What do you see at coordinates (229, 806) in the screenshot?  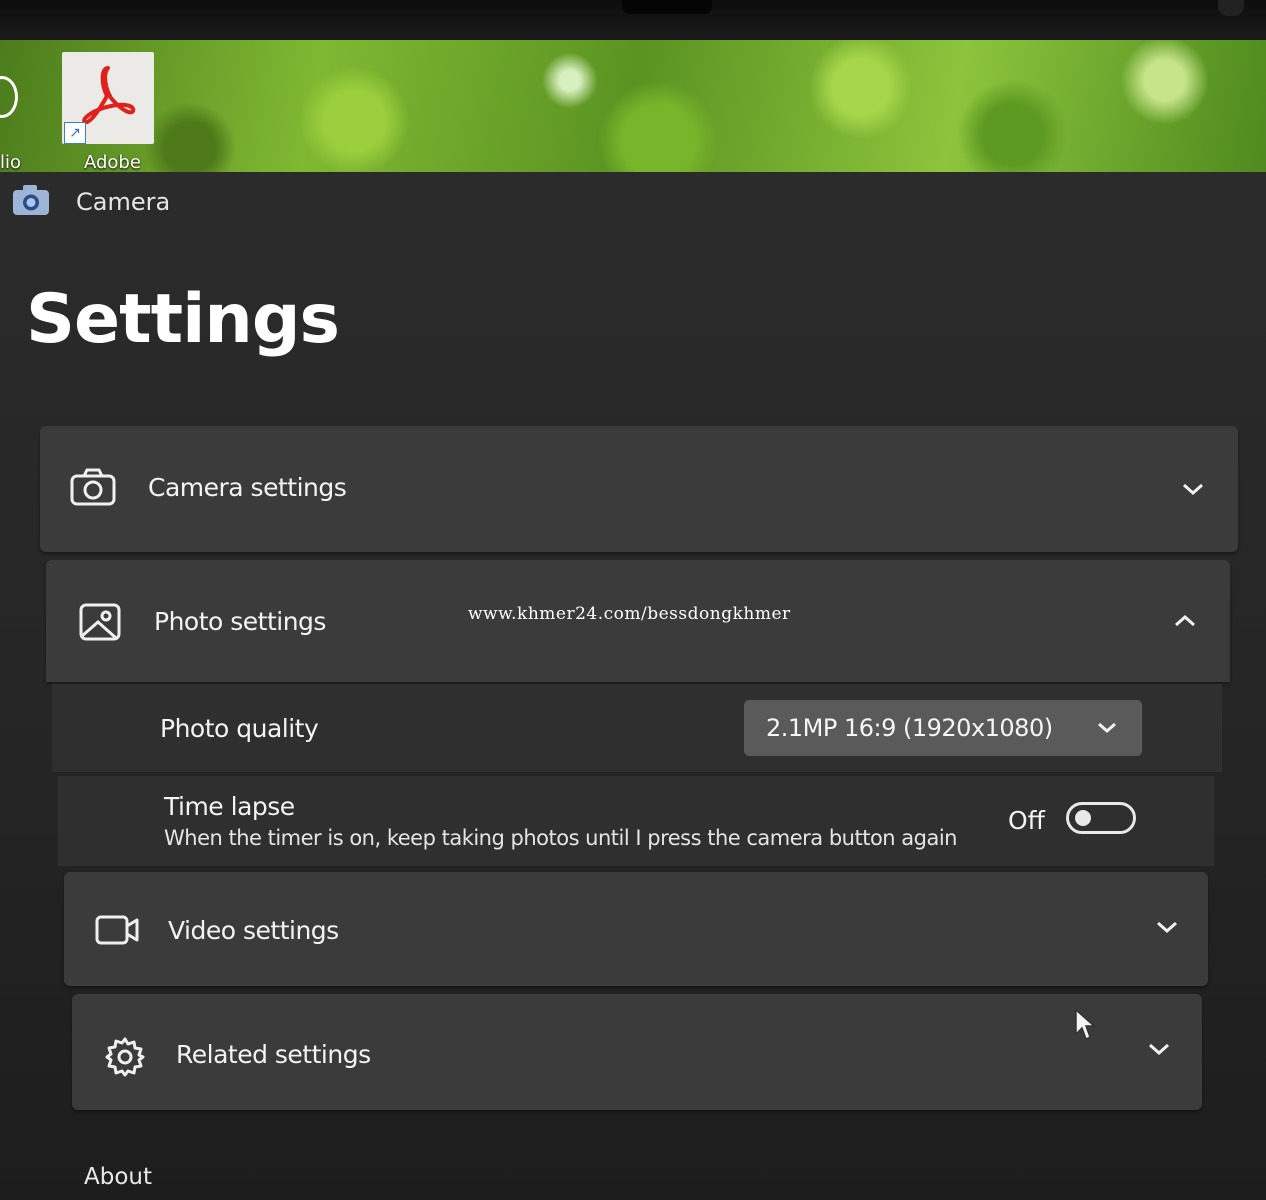 I see `time-lapse-label: Time lapse` at bounding box center [229, 806].